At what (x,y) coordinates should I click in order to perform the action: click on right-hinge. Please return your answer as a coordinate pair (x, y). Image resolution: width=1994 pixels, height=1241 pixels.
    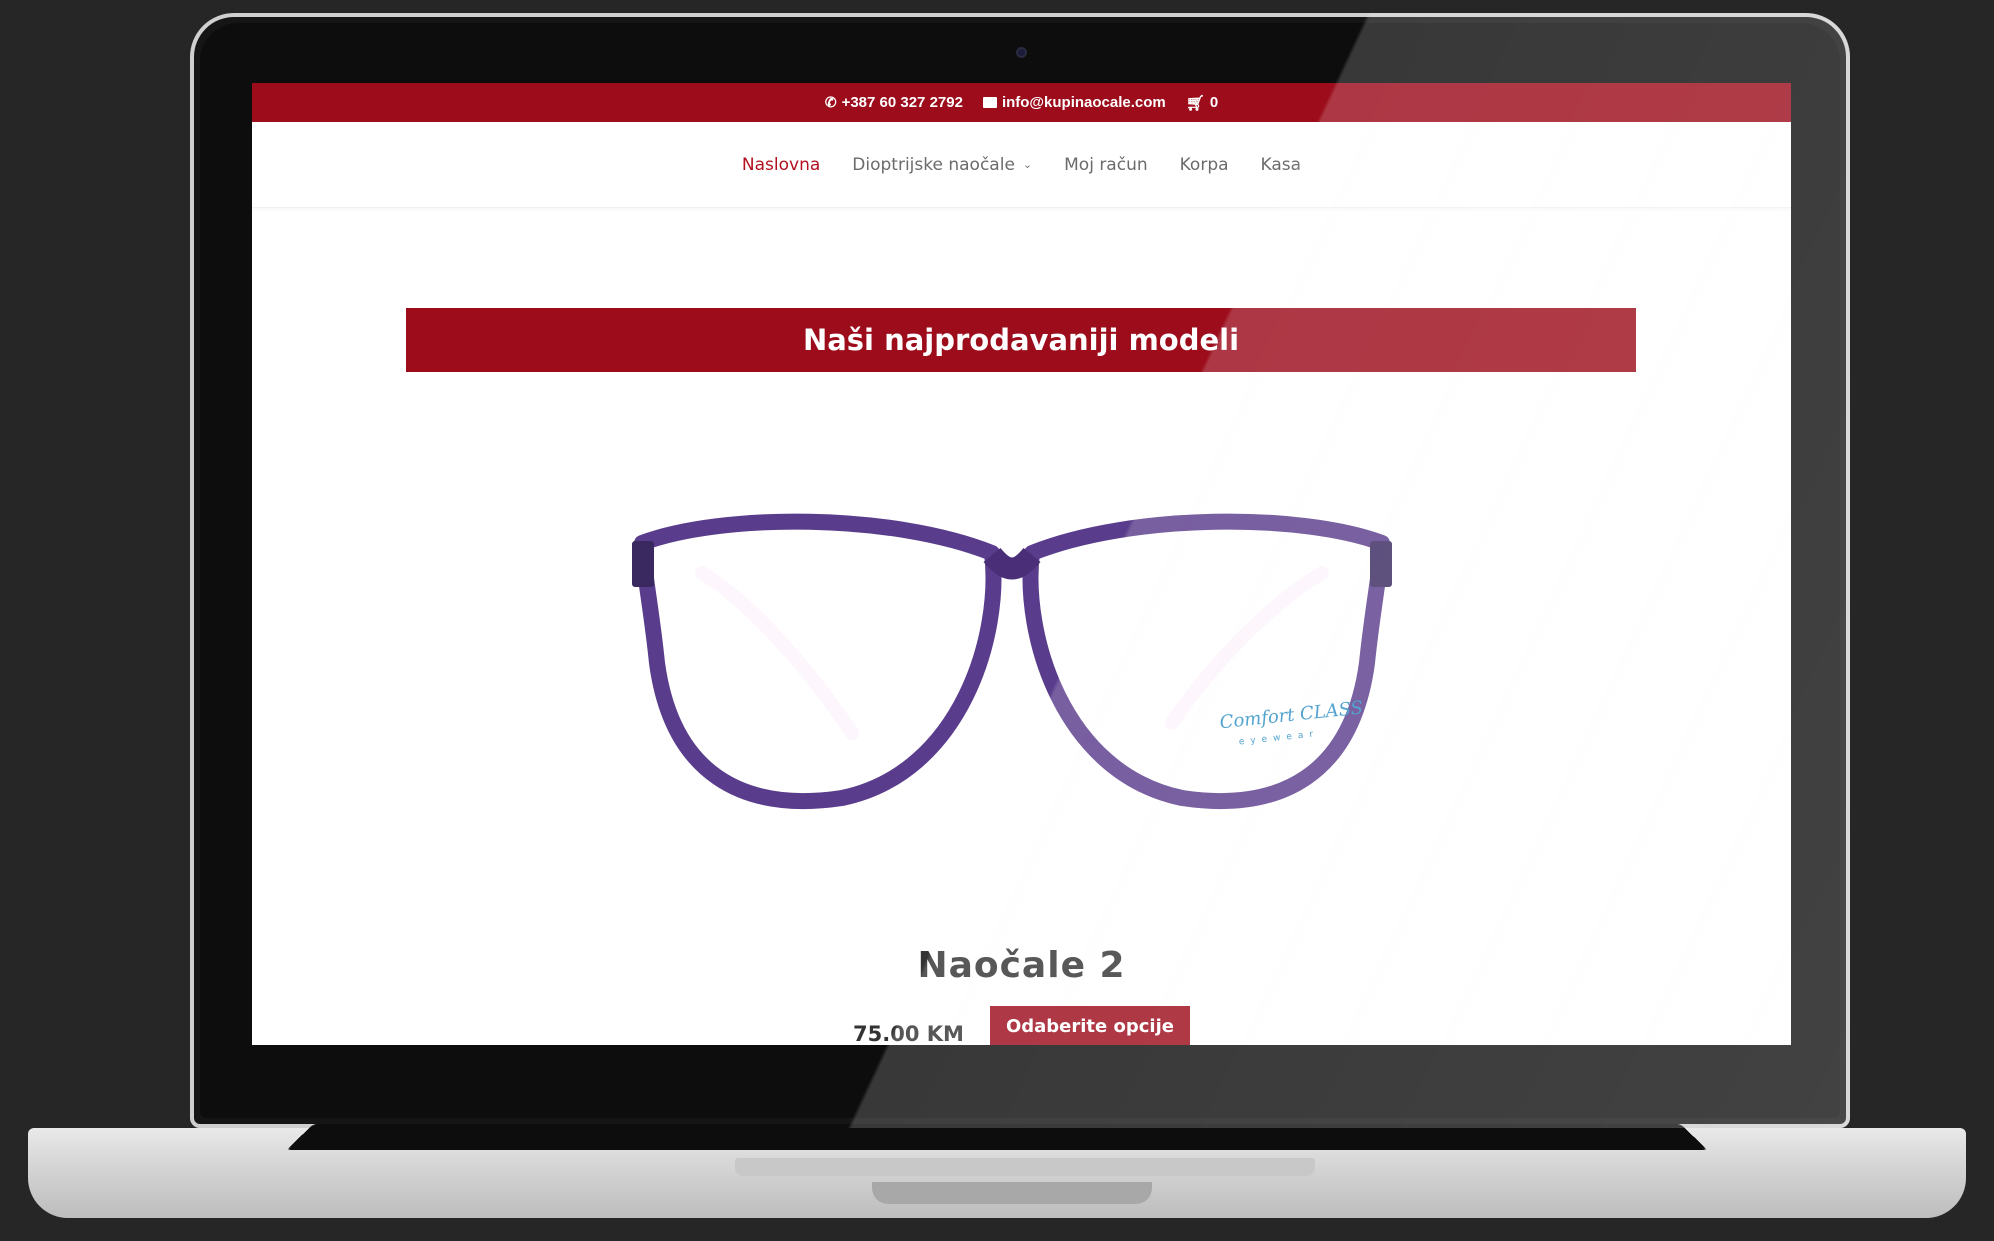
    Looking at the image, I should click on (1381, 564).